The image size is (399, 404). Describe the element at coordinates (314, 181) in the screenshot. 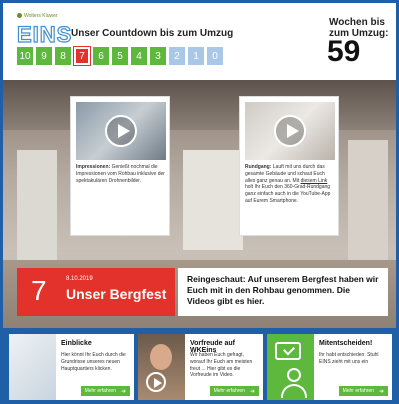

I see `rundgang-link: diesem Link` at that location.